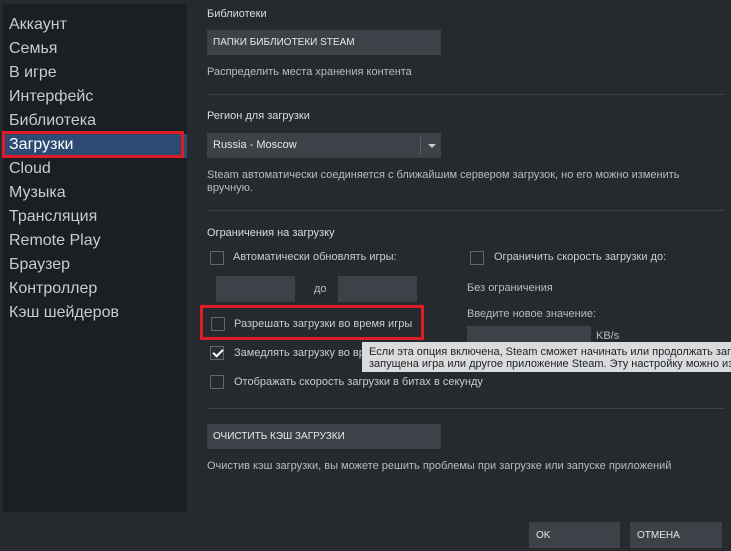  Describe the element at coordinates (64, 313) in the screenshot. I see `sidebar-item-shader-cache: Кэш шейдеров` at that location.